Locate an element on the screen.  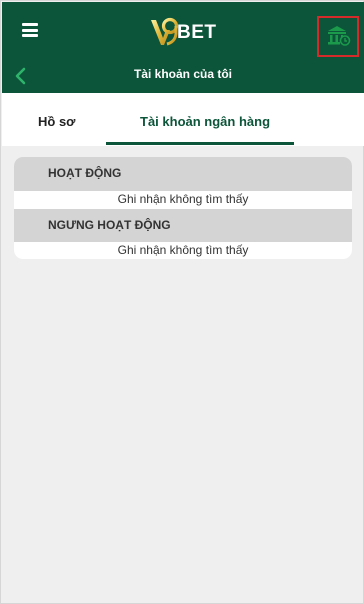
logo: BET is located at coordinates (190, 32).